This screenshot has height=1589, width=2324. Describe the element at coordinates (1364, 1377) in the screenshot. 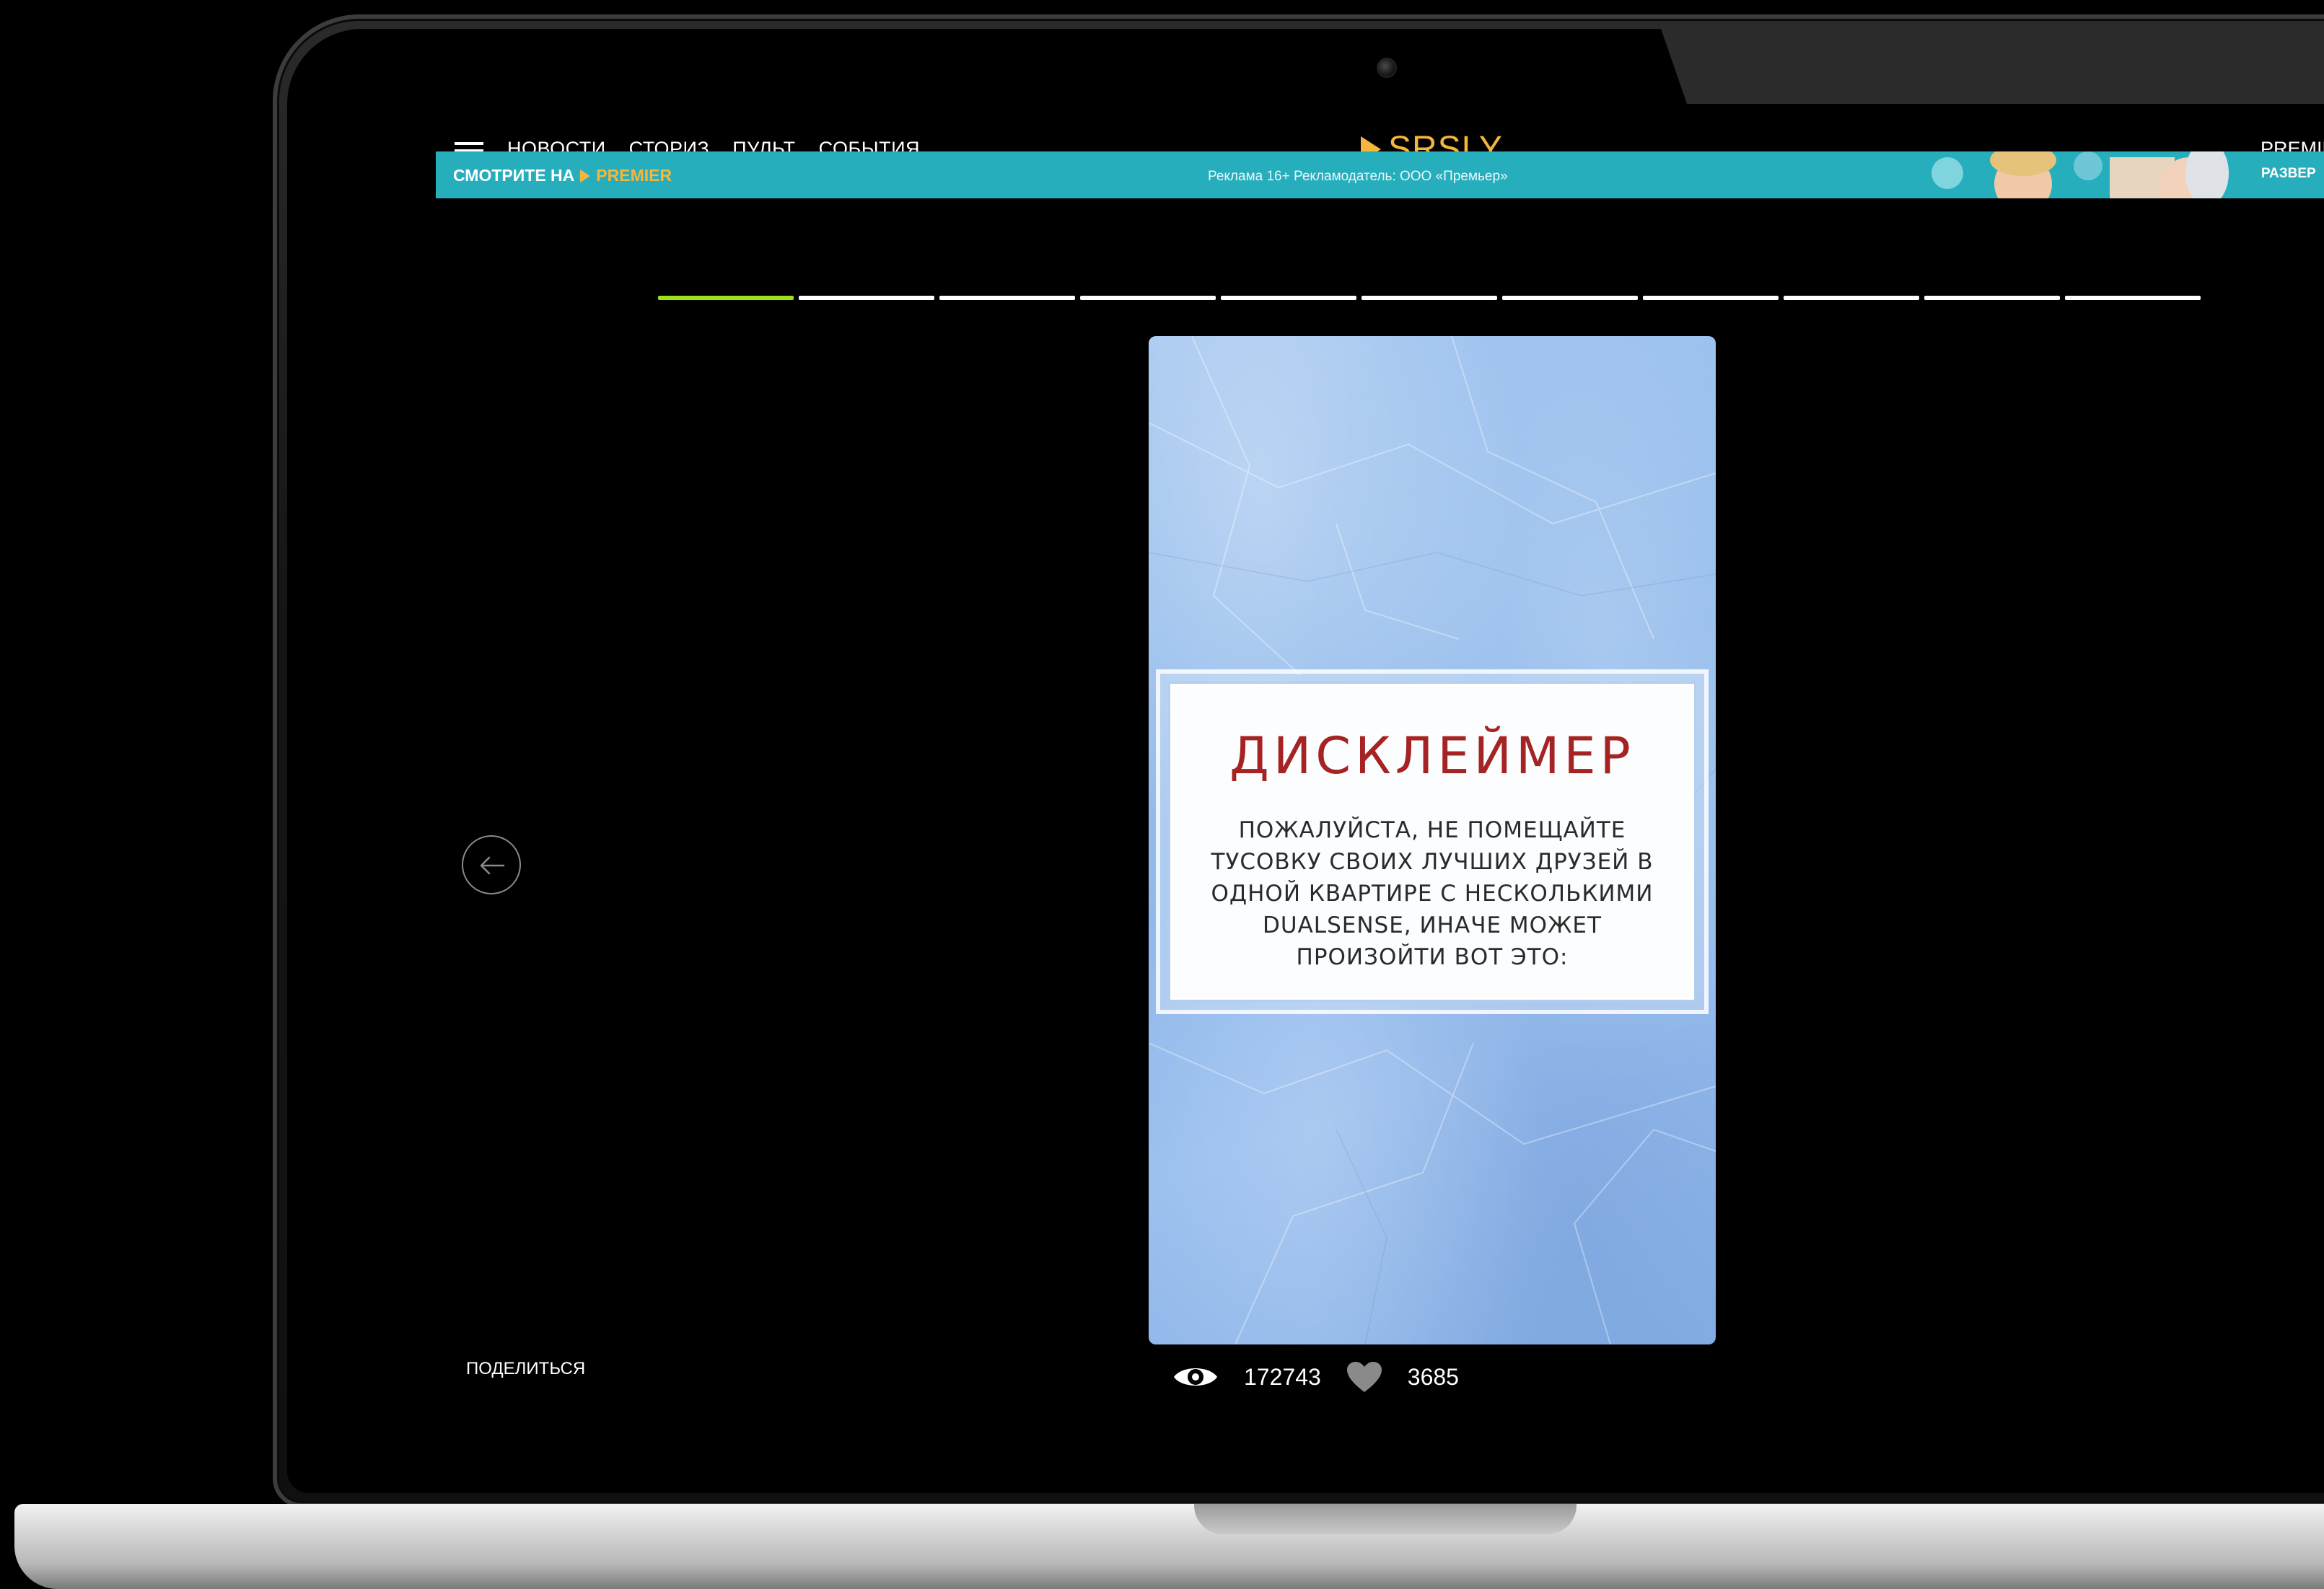

I see `heart-icon` at that location.